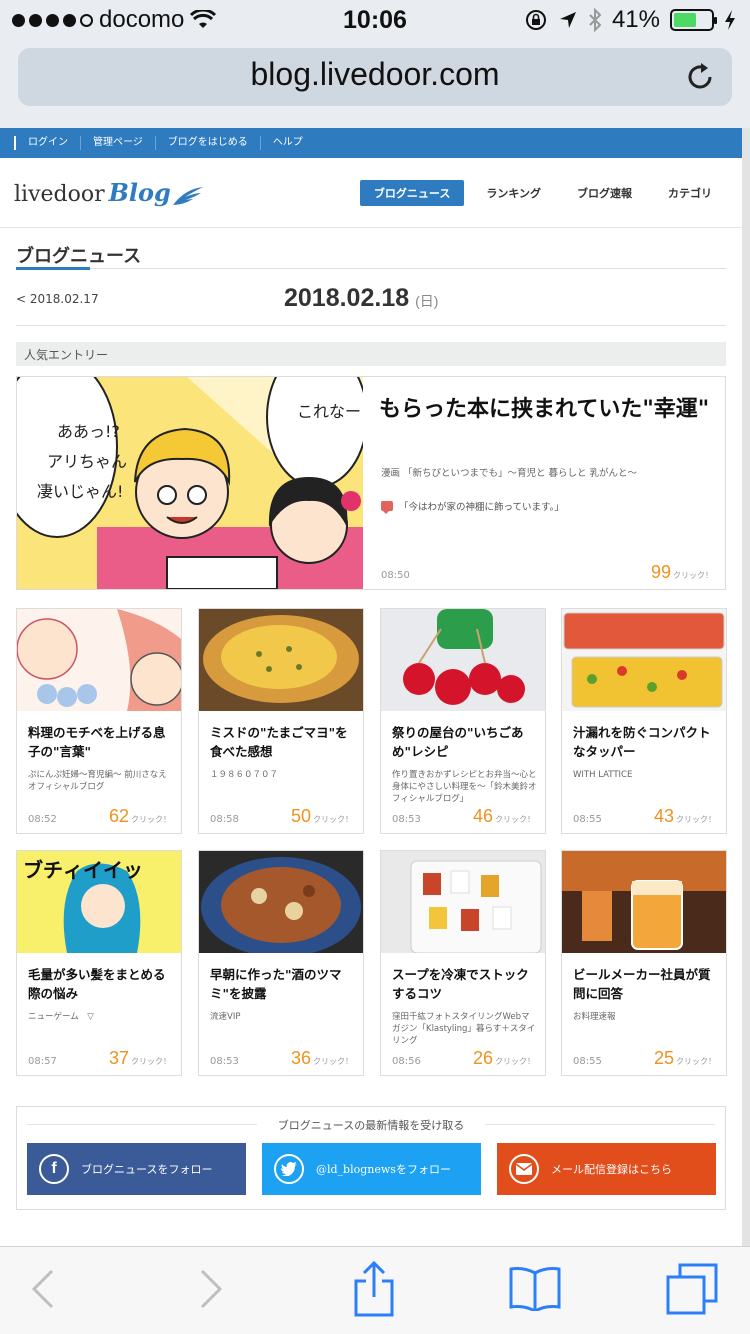 The width and height of the screenshot is (750, 1334). What do you see at coordinates (595, 20) in the screenshot?
I see `bluetooth-icon` at bounding box center [595, 20].